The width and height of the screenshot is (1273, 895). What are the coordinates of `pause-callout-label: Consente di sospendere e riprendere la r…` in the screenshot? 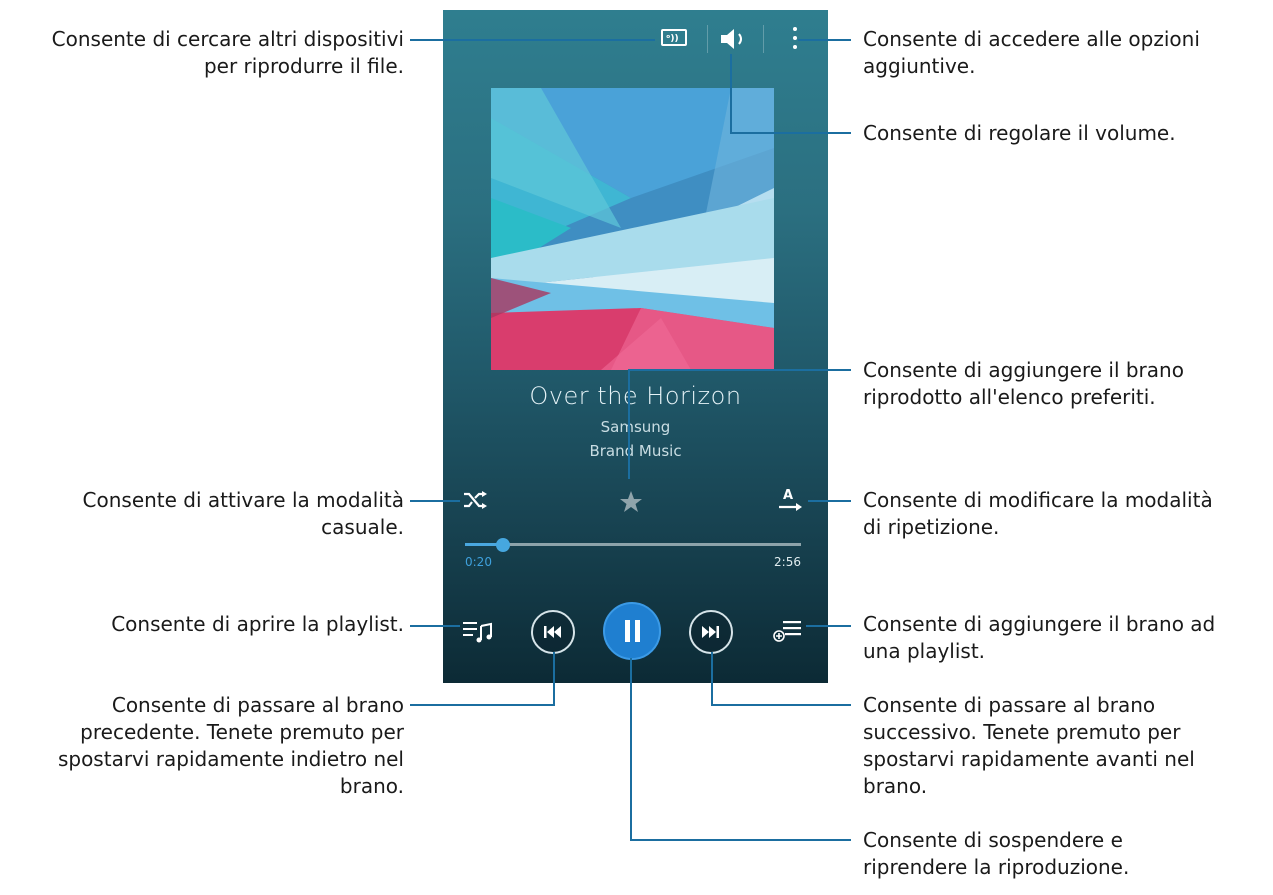 It's located at (996, 853).